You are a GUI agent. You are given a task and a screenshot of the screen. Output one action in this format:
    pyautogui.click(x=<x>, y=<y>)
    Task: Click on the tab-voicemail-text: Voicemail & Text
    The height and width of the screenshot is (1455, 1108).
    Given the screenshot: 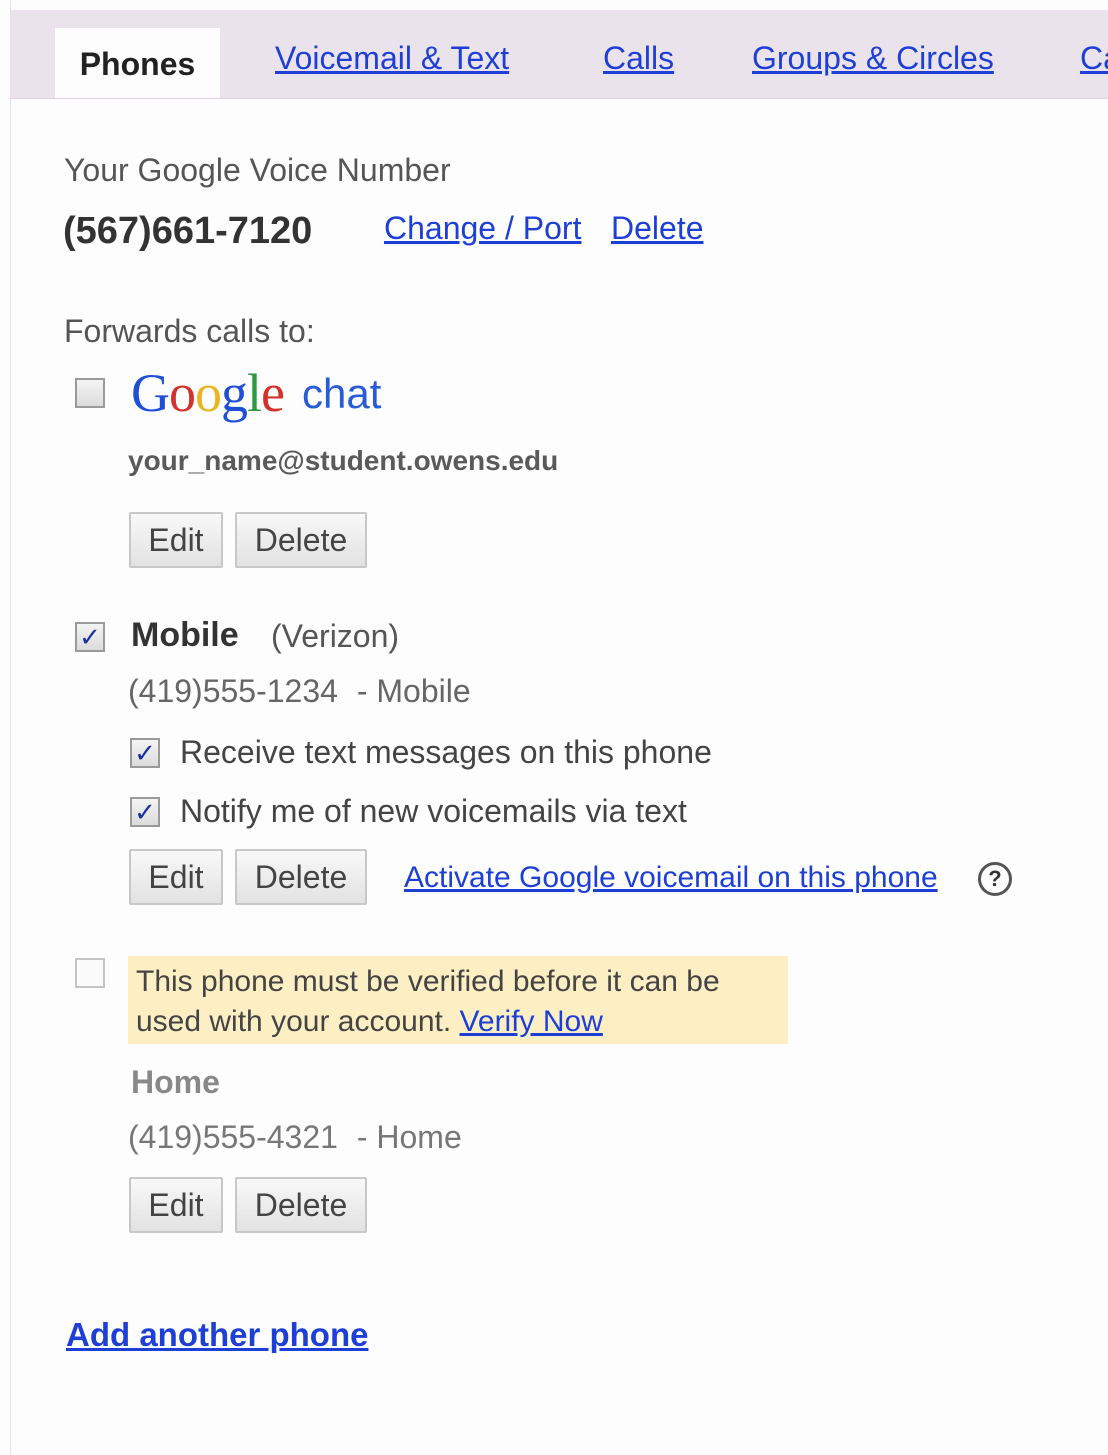 What is the action you would take?
    pyautogui.click(x=392, y=58)
    